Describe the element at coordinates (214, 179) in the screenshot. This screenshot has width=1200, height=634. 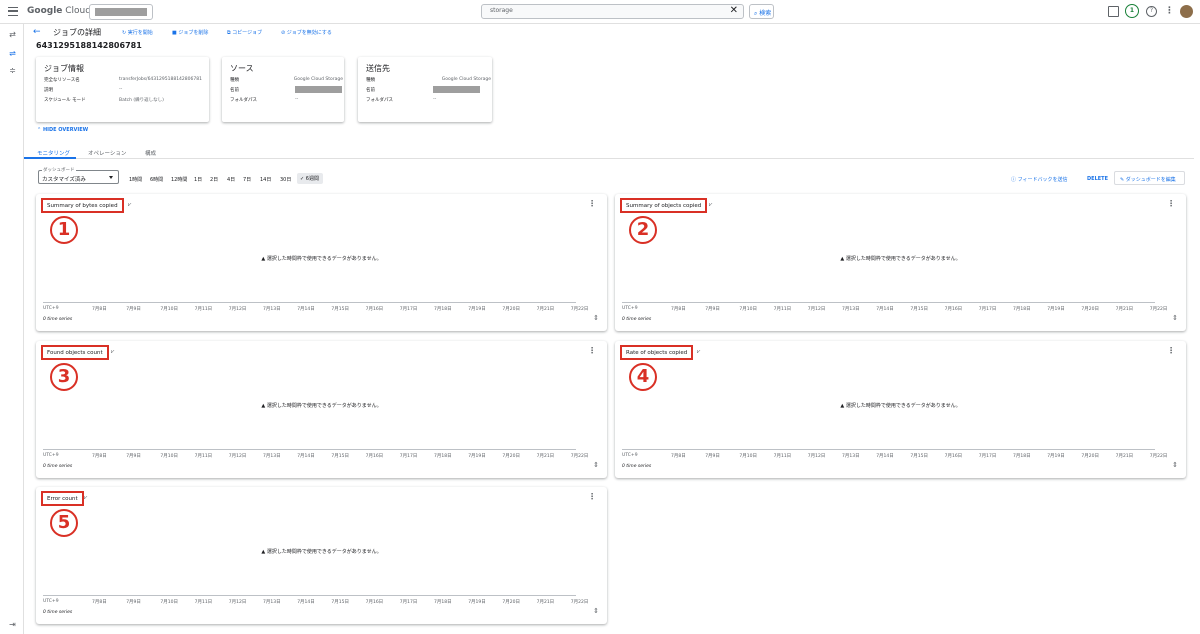
I see `time-range-2d: 2日` at that location.